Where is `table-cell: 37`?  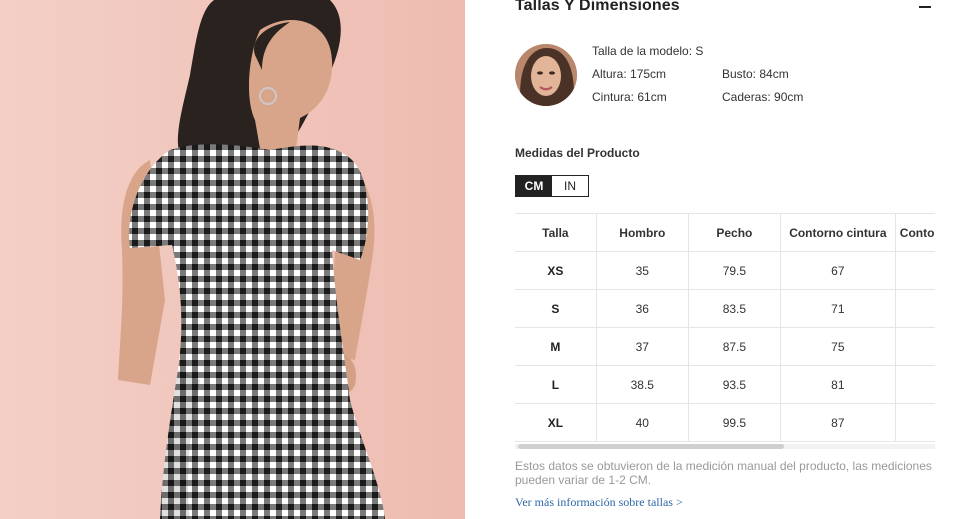 table-cell: 37 is located at coordinates (642, 346).